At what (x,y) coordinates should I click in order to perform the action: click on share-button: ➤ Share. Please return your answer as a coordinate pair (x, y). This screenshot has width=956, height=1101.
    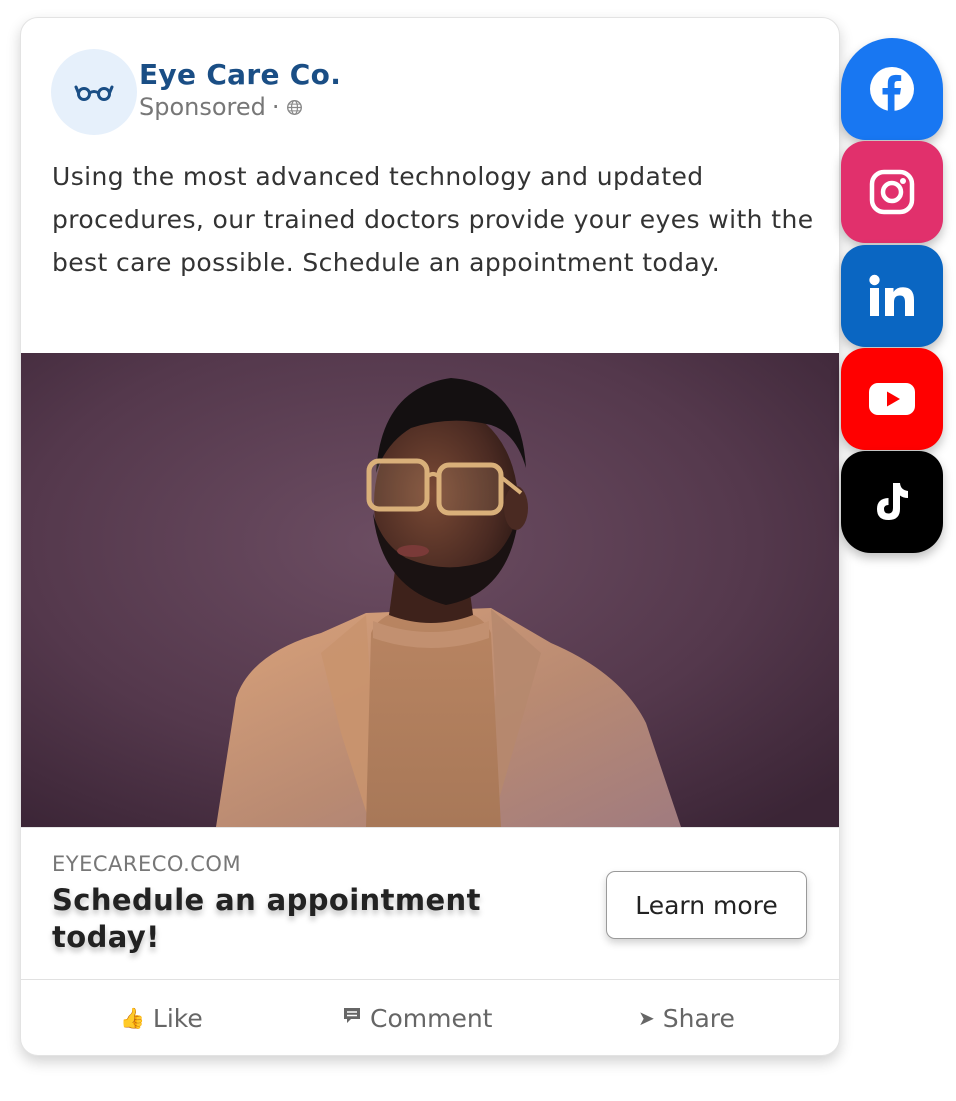
    Looking at the image, I should click on (686, 1017).